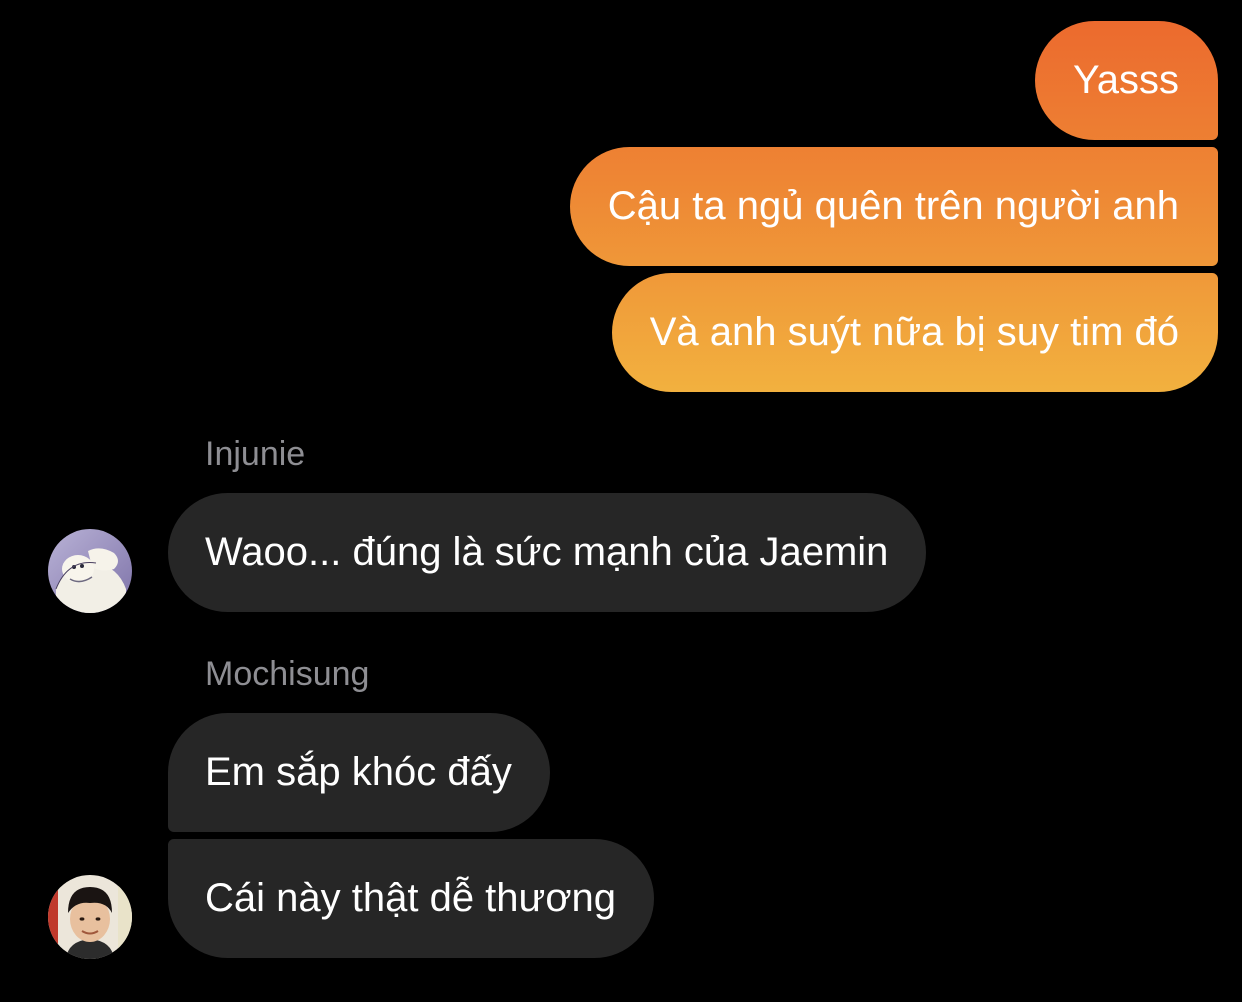  Describe the element at coordinates (893, 206) in the screenshot. I see `outgoing-message-bubble: Cậu ta ngủ quên trên người anh` at that location.